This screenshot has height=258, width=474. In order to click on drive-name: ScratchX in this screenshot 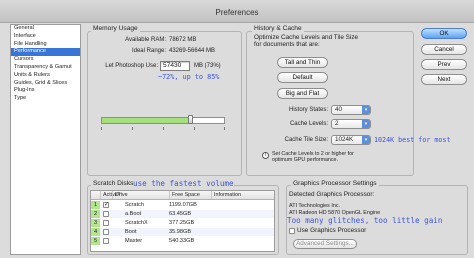, I will do `click(136, 223)`.